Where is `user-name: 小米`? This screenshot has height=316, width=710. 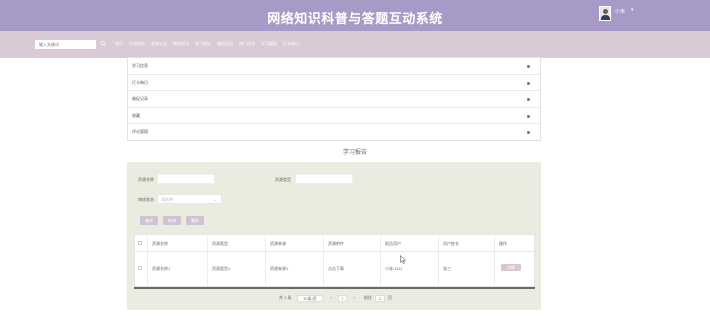 user-name: 小米 is located at coordinates (620, 11).